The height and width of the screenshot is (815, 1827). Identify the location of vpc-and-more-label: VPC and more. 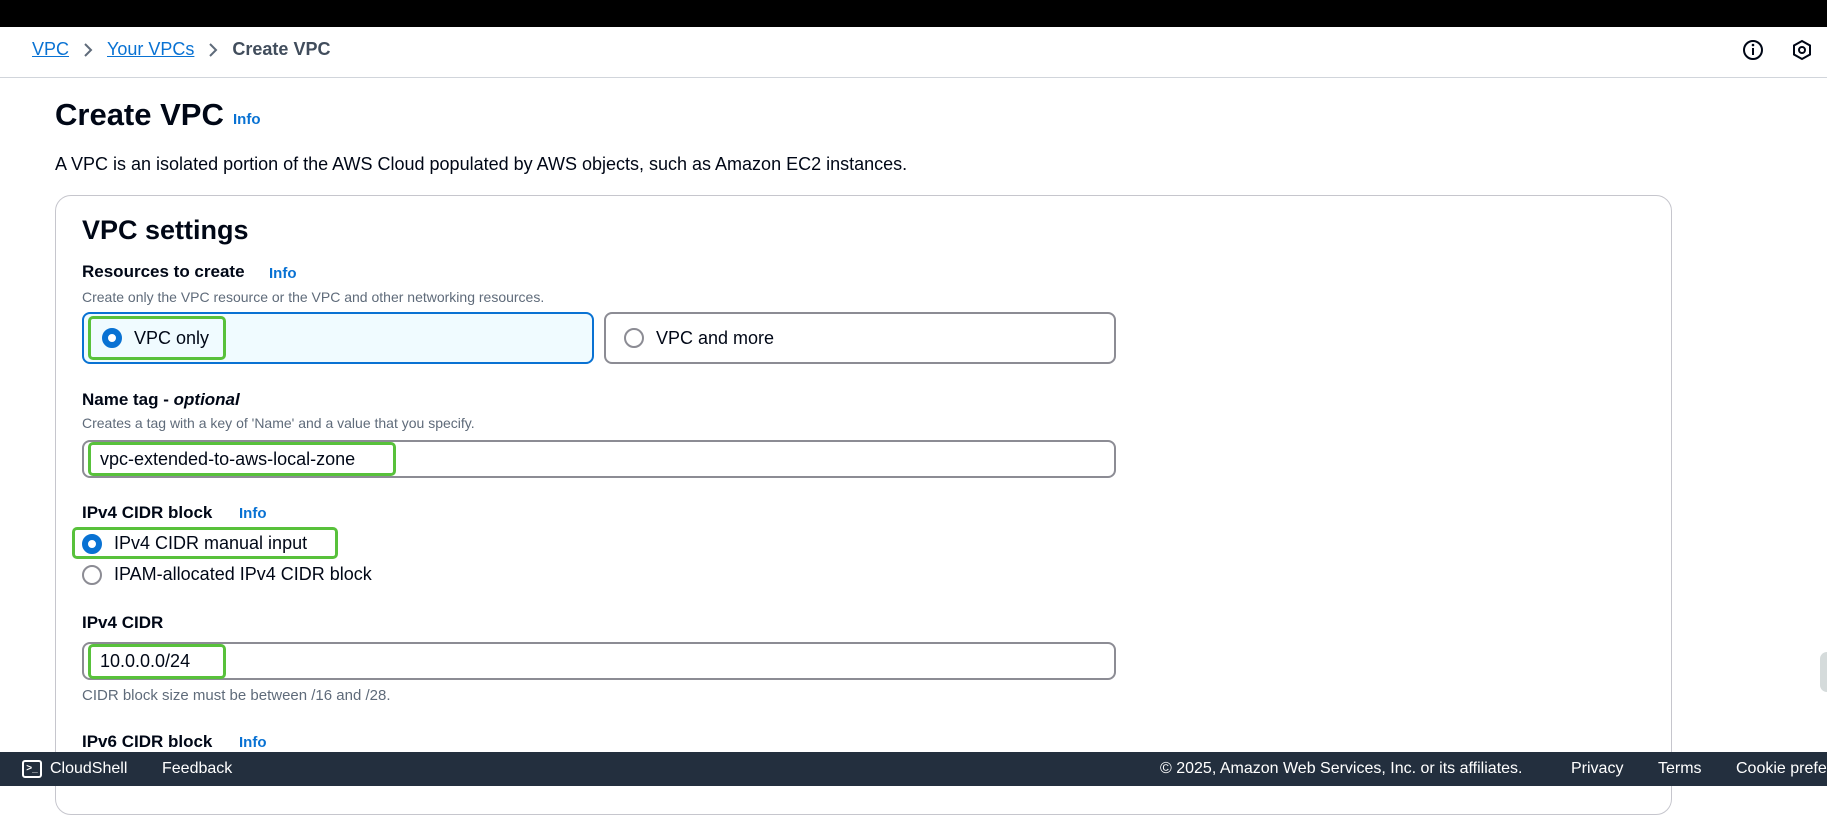
(715, 337).